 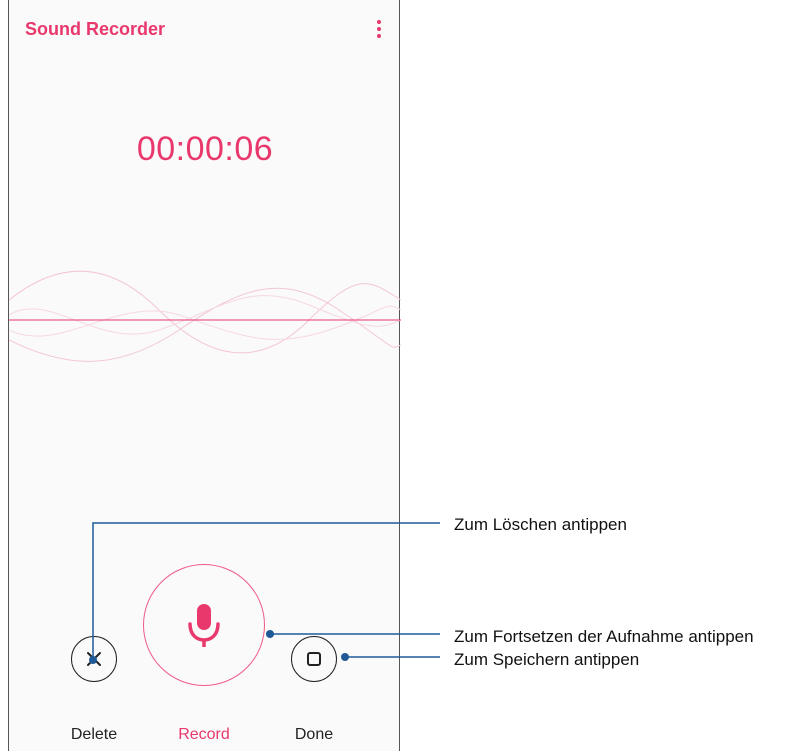 I want to click on callout-done: Zum Speichern antippen, so click(x=547, y=659).